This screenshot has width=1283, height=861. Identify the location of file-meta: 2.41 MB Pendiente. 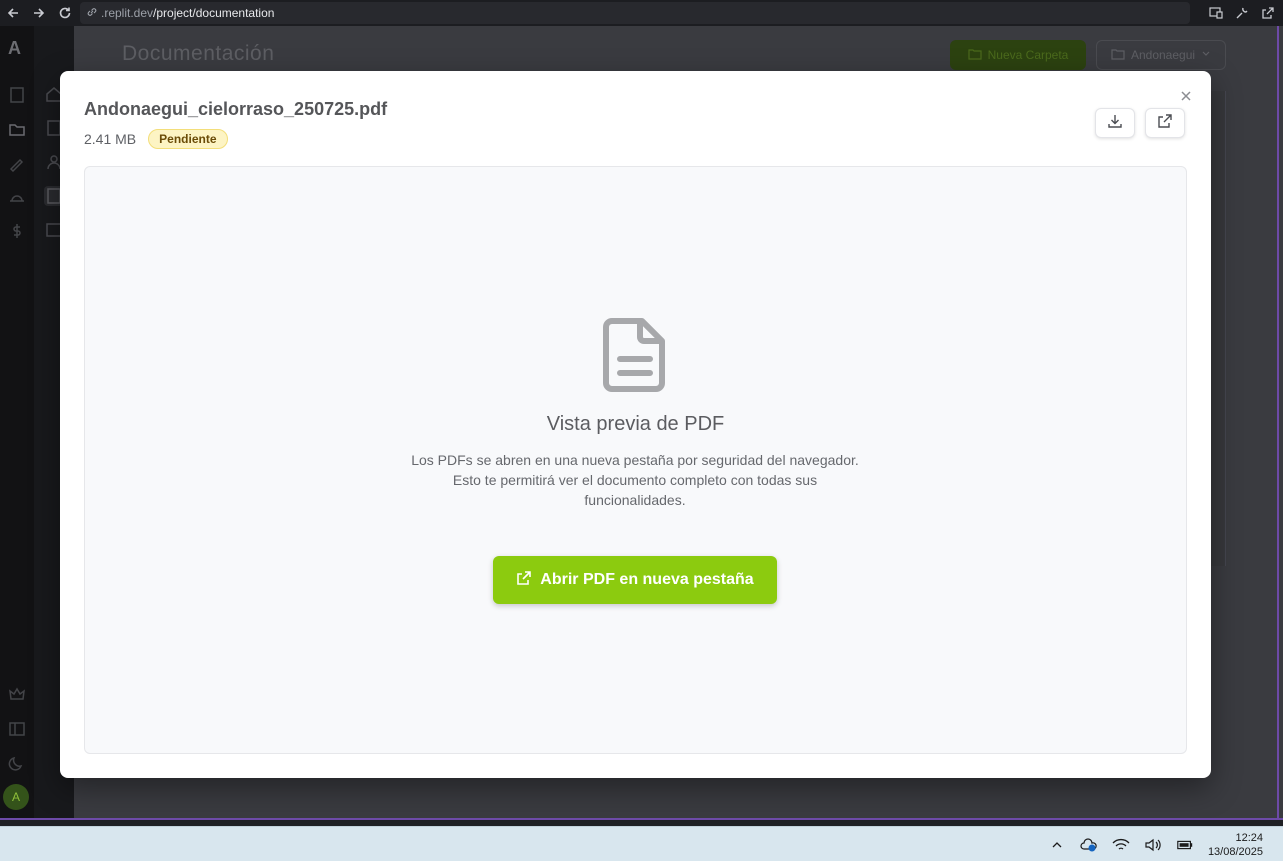
(156, 139).